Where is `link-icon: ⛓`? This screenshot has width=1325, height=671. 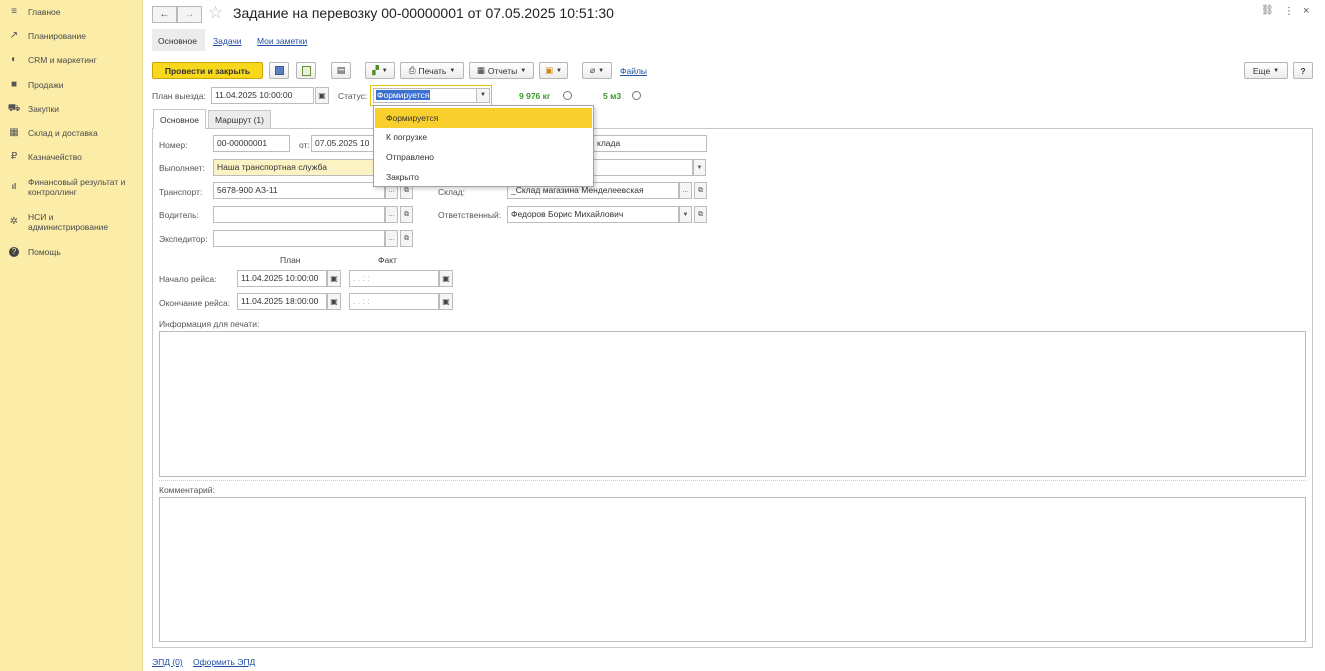
link-icon: ⛓ is located at coordinates (1267, 10).